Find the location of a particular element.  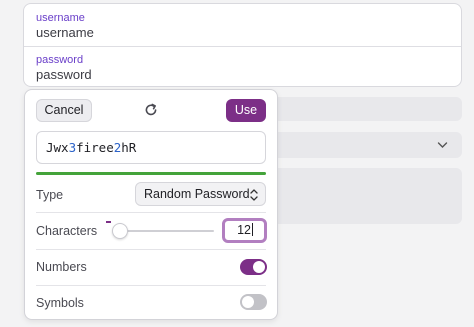

cancel-button: Cancel is located at coordinates (64, 110).